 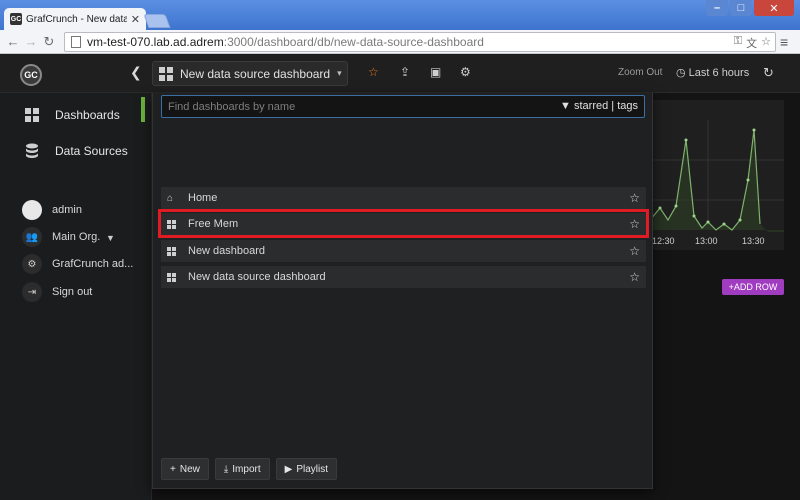 I want to click on sidebar-item-data-sources: Data Sources, so click(x=76, y=151).